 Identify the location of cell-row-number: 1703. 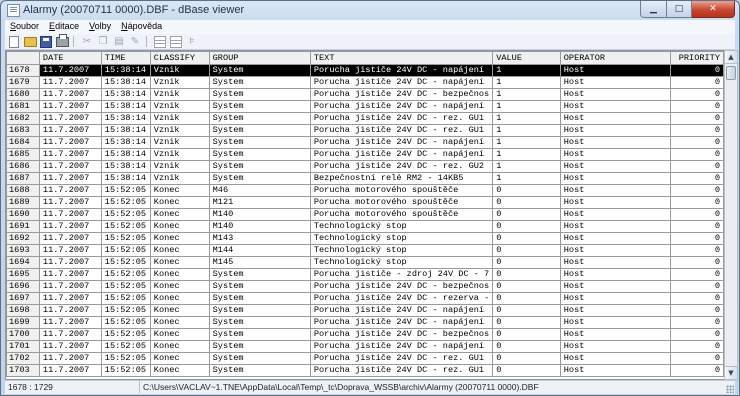
(23, 370).